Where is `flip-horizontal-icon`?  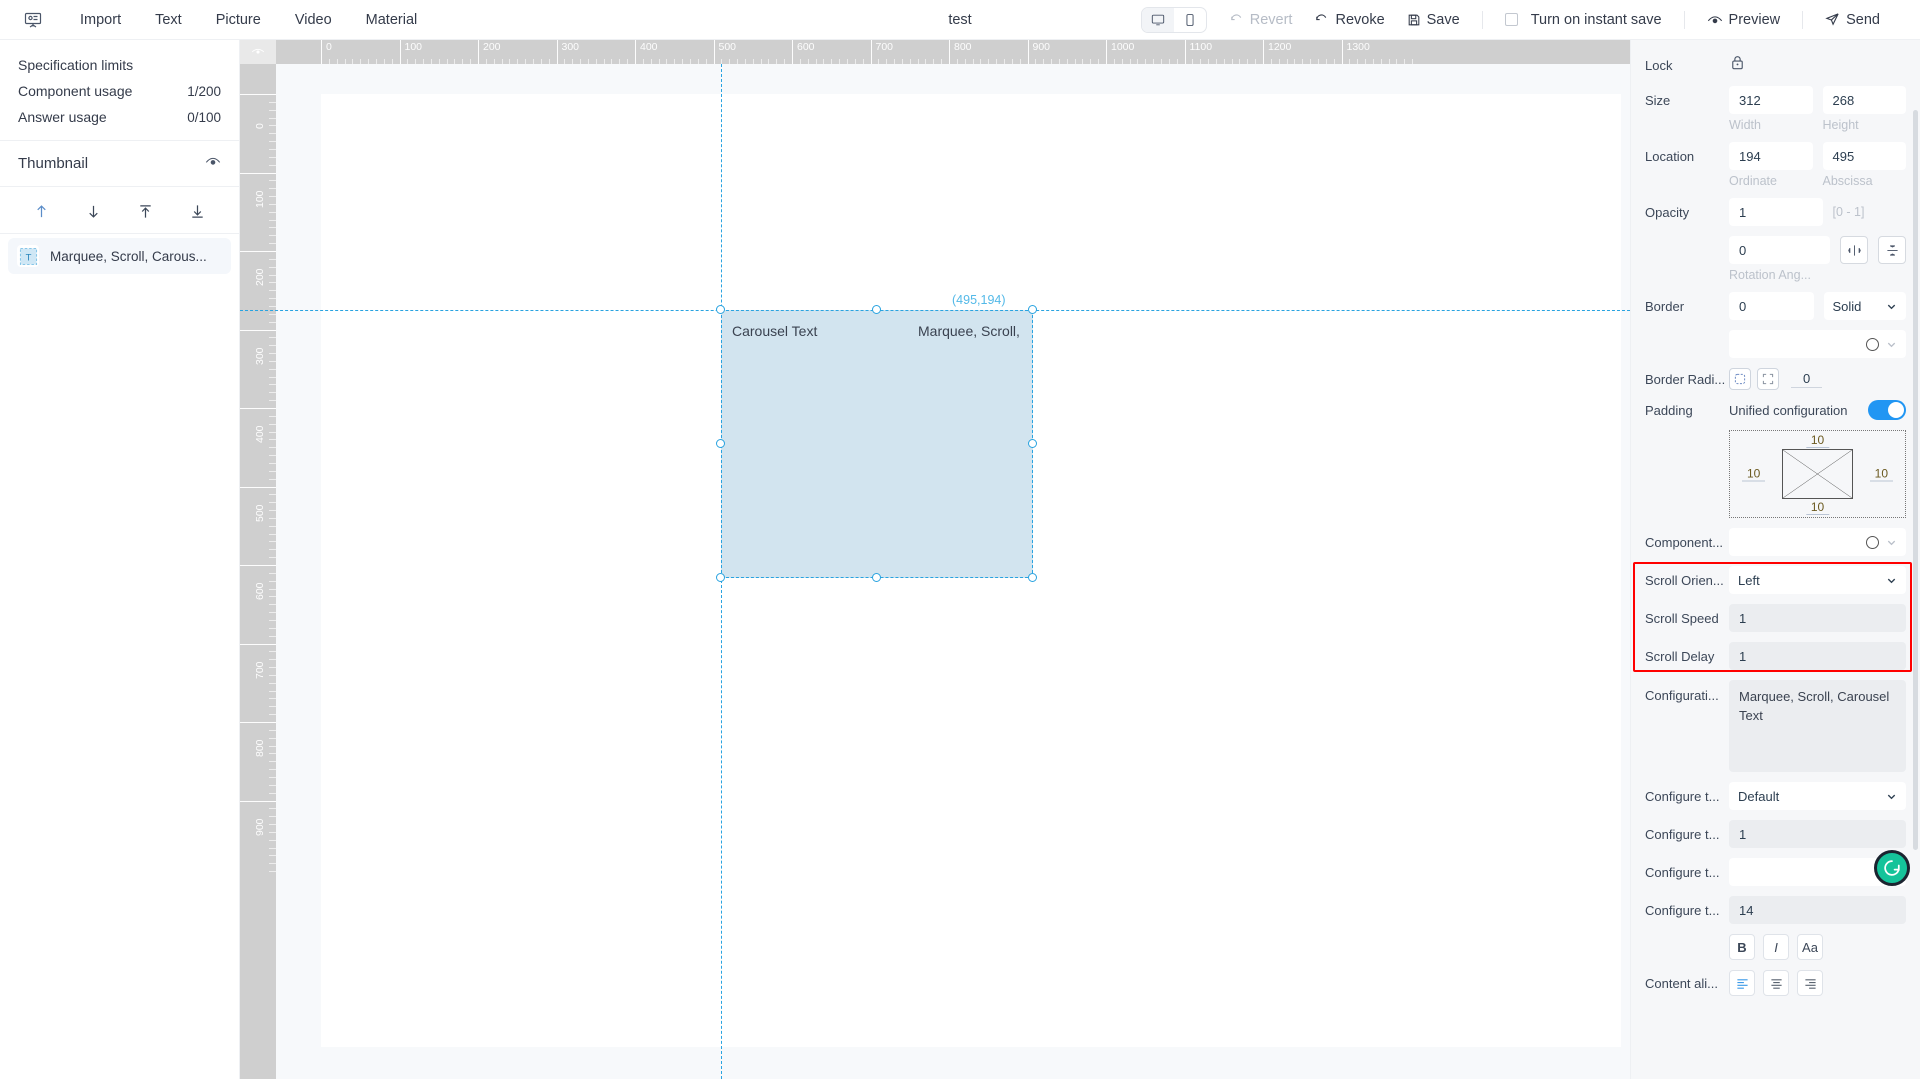
flip-horizontal-icon is located at coordinates (1854, 250).